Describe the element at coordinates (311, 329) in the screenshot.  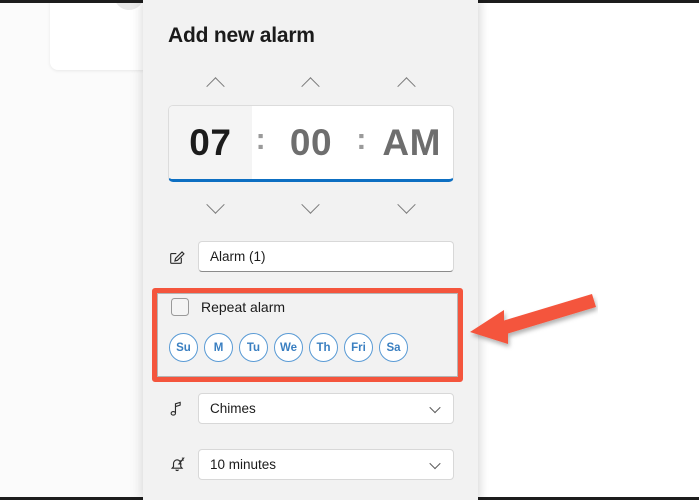
I see `repeat-alarm-section: Repeat alarm Su M Tu We Th Fri Sa` at that location.